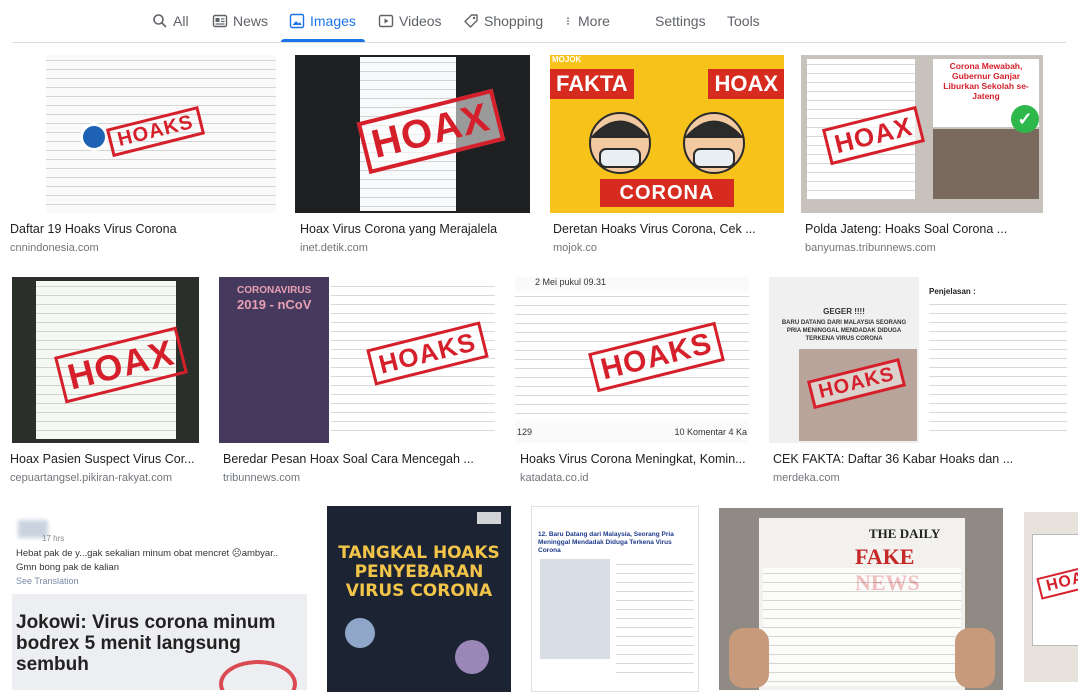 The width and height of the screenshot is (1078, 700). What do you see at coordinates (91, 478) in the screenshot?
I see `result-source-5: cepuartangsel.pikiran-rakyat.com` at bounding box center [91, 478].